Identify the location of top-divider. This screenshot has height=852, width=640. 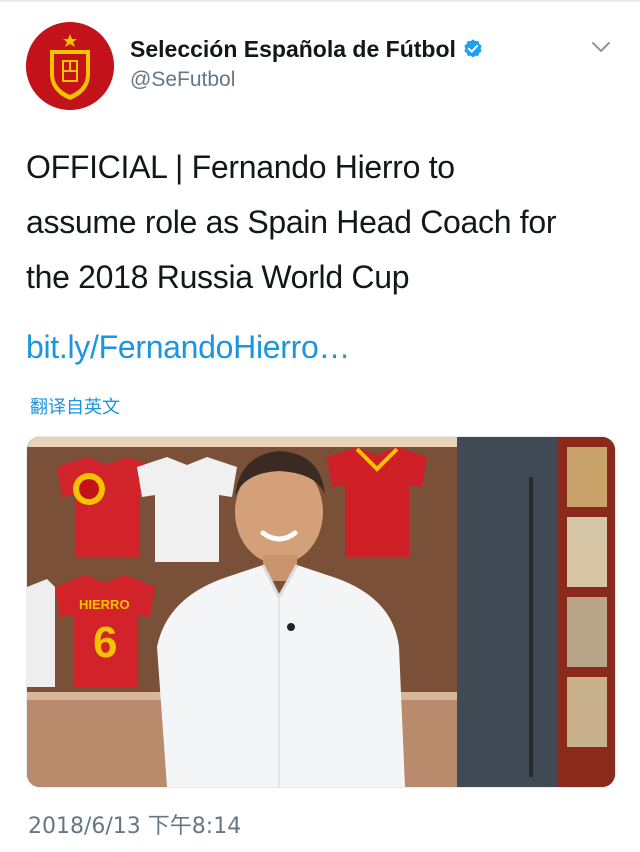
(320, 1).